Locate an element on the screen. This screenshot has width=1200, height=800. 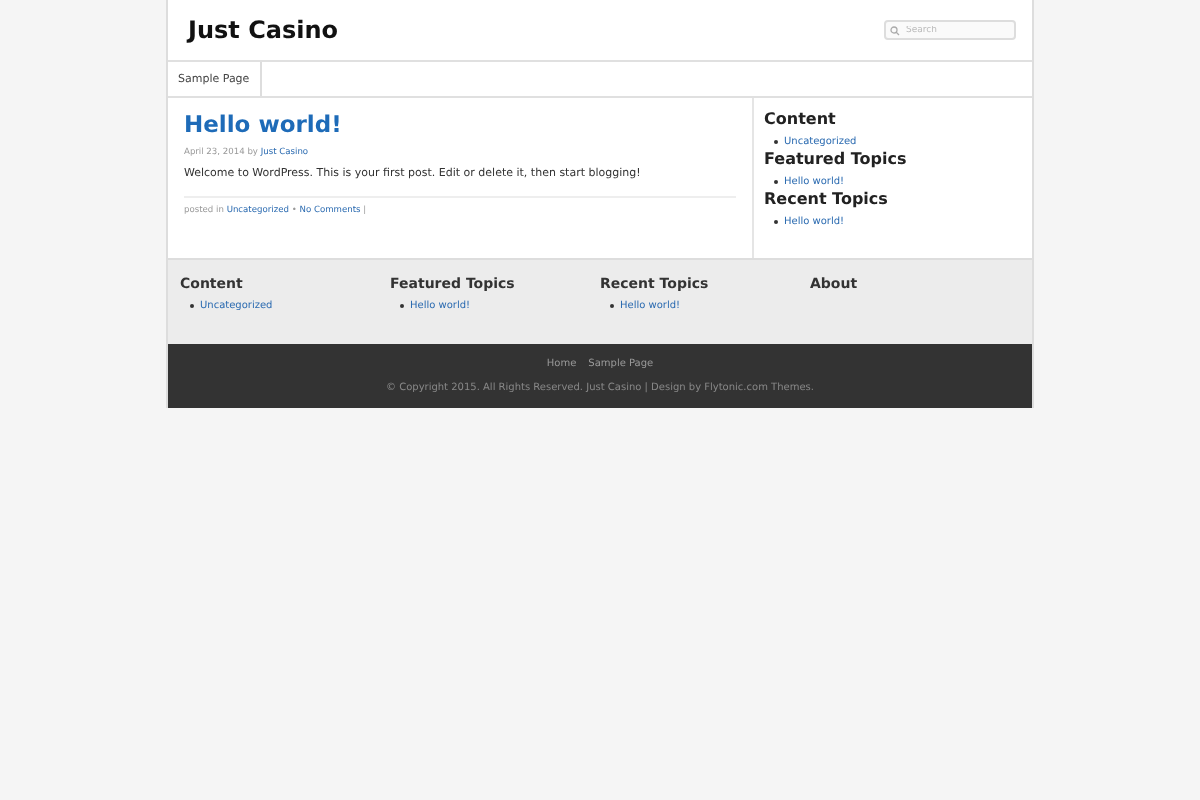
post-title: Hello world! is located at coordinates (460, 124).